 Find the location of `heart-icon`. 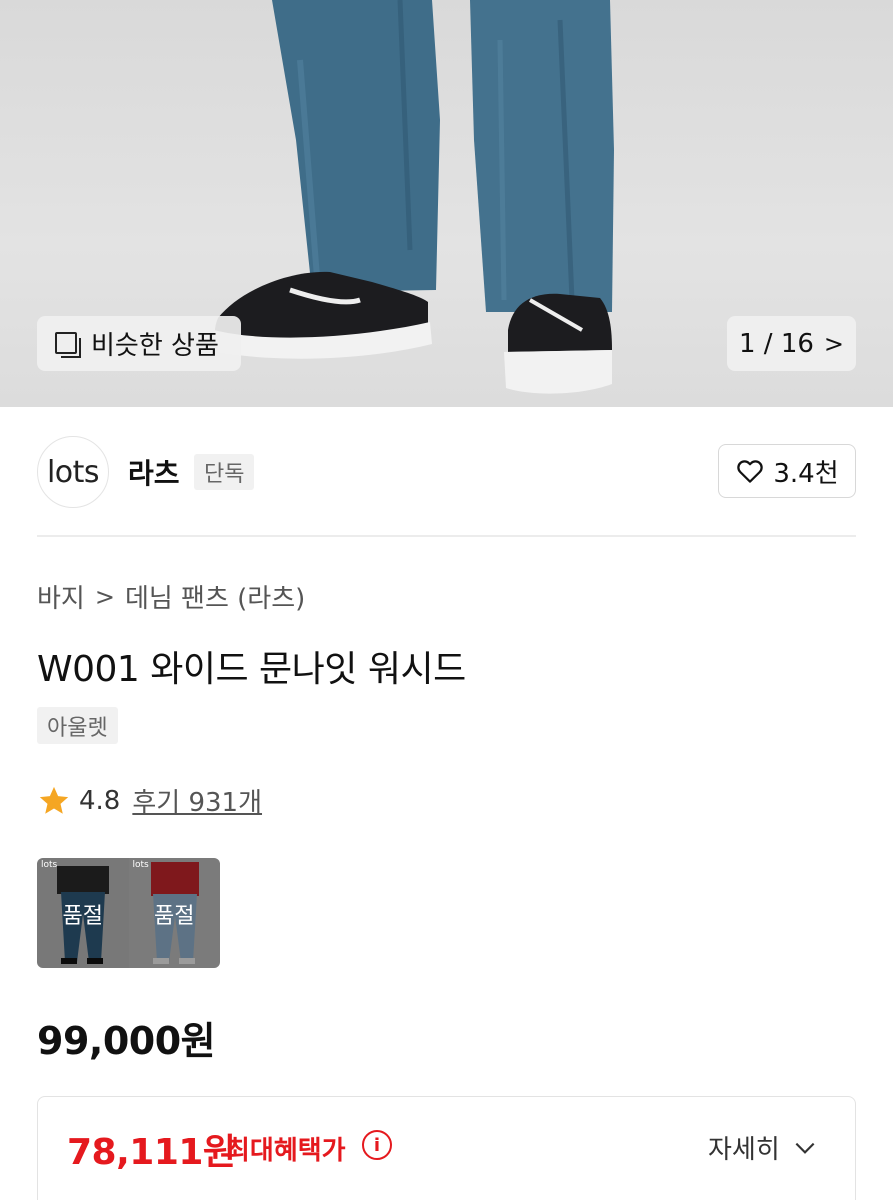

heart-icon is located at coordinates (750, 471).